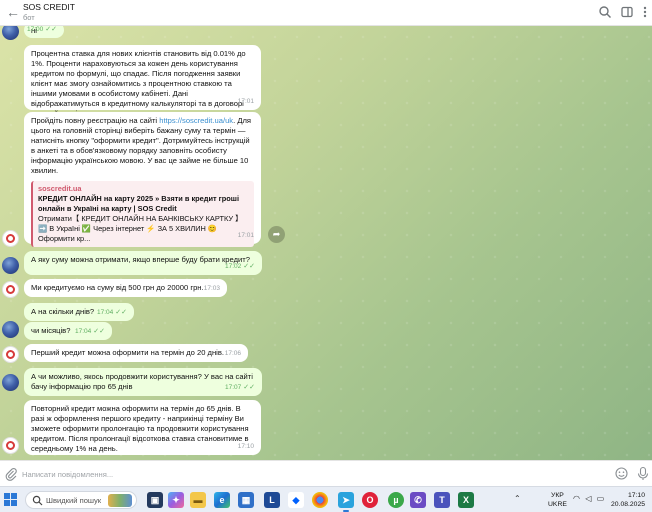 The height and width of the screenshot is (512, 652). I want to click on message-time: 17:00 ✓✓, so click(41, 29).